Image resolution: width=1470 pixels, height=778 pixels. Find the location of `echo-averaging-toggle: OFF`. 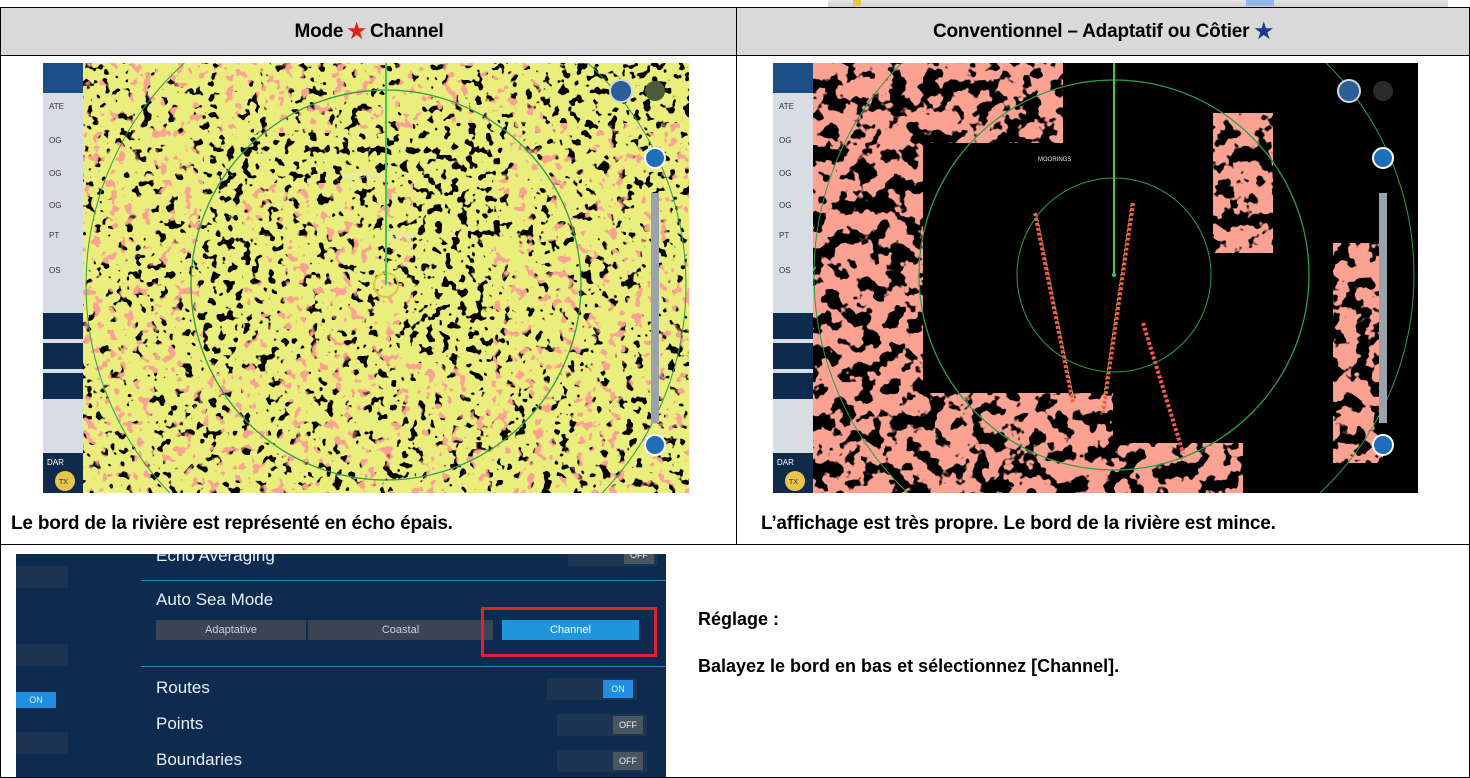

echo-averaging-toggle: OFF is located at coordinates (613, 560).